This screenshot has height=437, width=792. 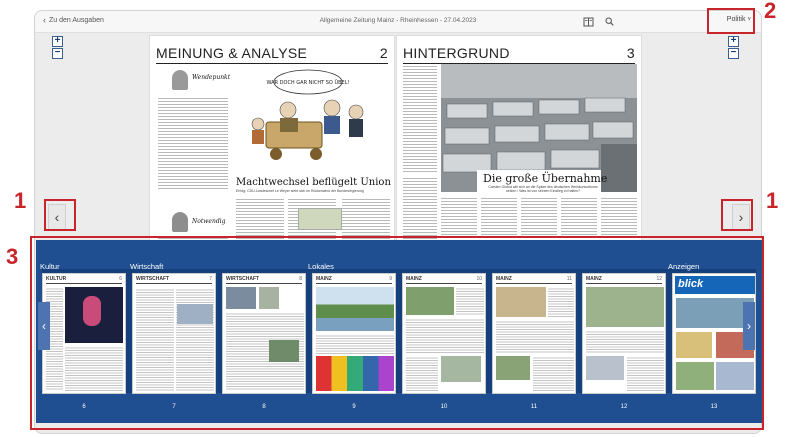 I want to click on annotation-label-3: 3, so click(x=12, y=256).